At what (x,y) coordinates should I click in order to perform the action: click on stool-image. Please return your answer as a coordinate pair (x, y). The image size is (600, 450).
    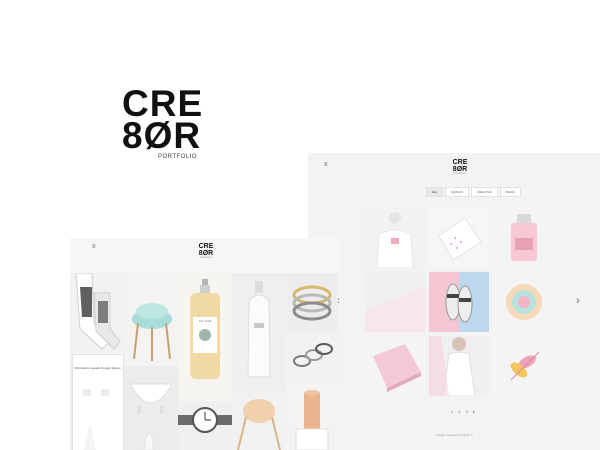
    Looking at the image, I should click on (259, 424).